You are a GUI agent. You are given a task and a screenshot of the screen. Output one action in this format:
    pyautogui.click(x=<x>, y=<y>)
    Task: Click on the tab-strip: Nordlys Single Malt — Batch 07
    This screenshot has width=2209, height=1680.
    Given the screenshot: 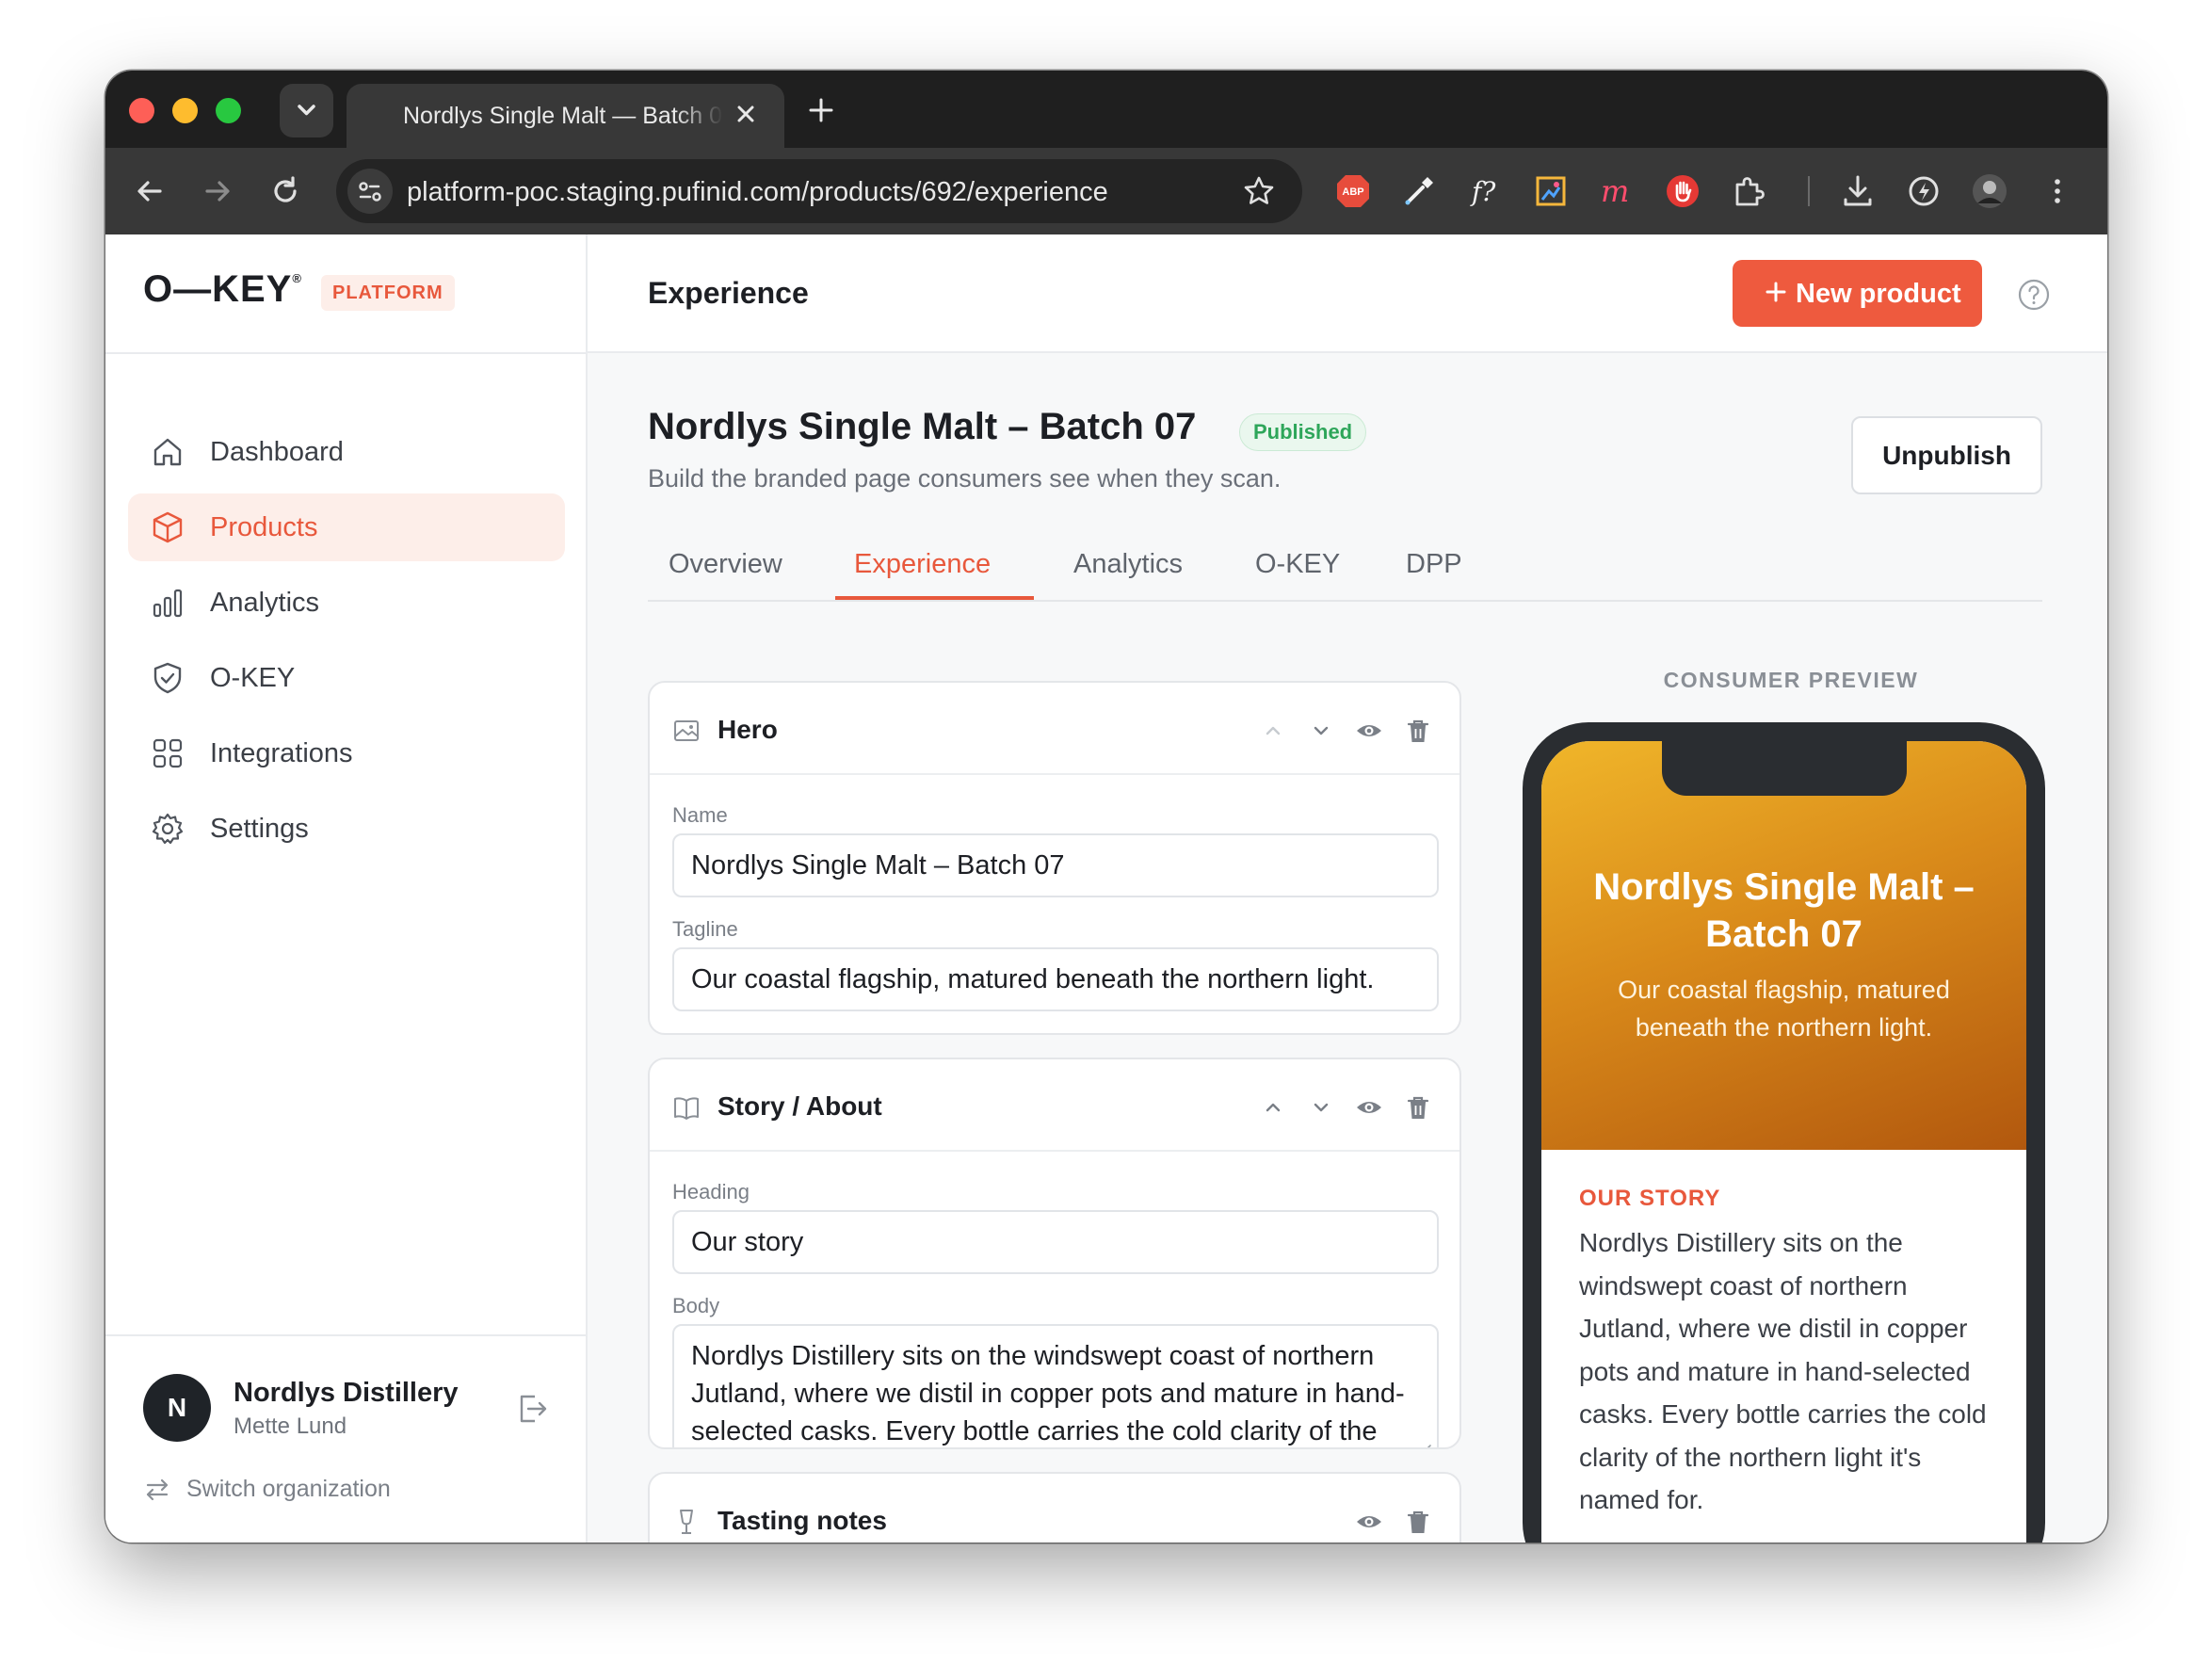 What is the action you would take?
    pyautogui.click(x=1106, y=109)
    